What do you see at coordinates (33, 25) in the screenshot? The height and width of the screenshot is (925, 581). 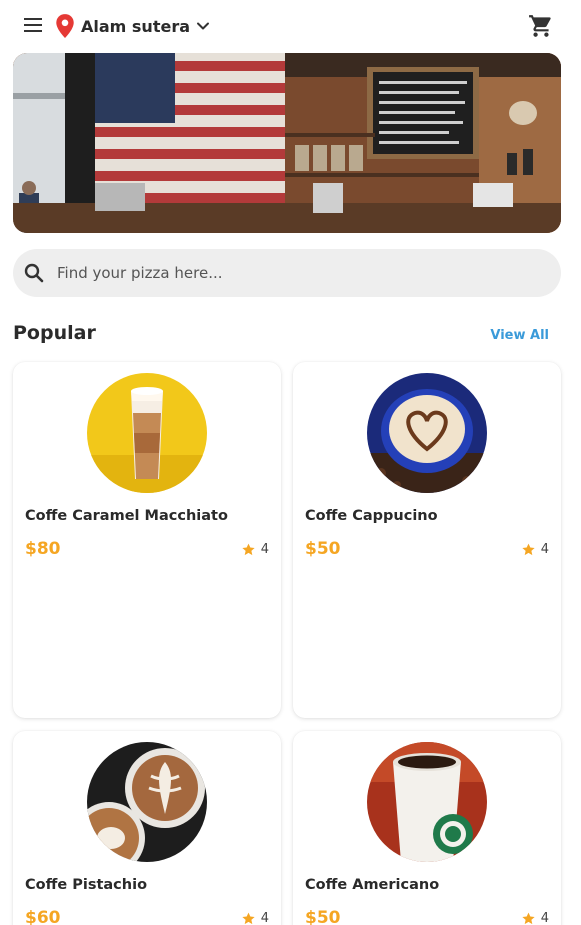 I see `menu-icon` at bounding box center [33, 25].